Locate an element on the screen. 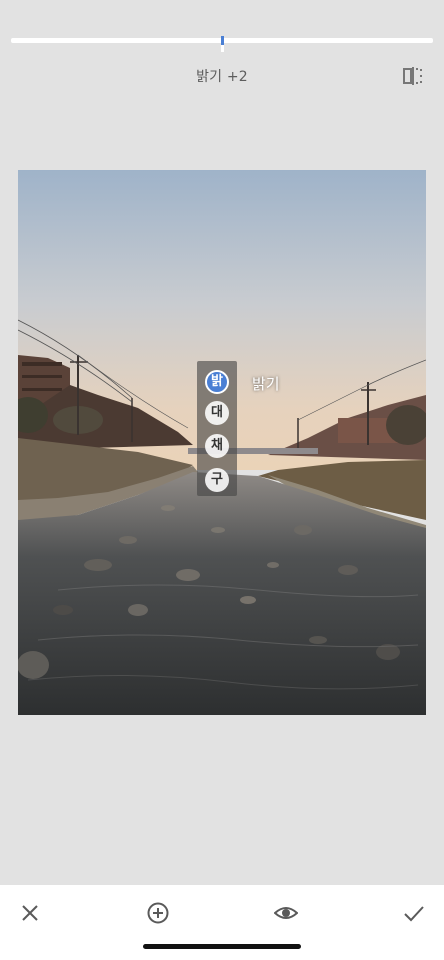 This screenshot has height=960, width=444. bottom-toolbar is located at coordinates (222, 922).